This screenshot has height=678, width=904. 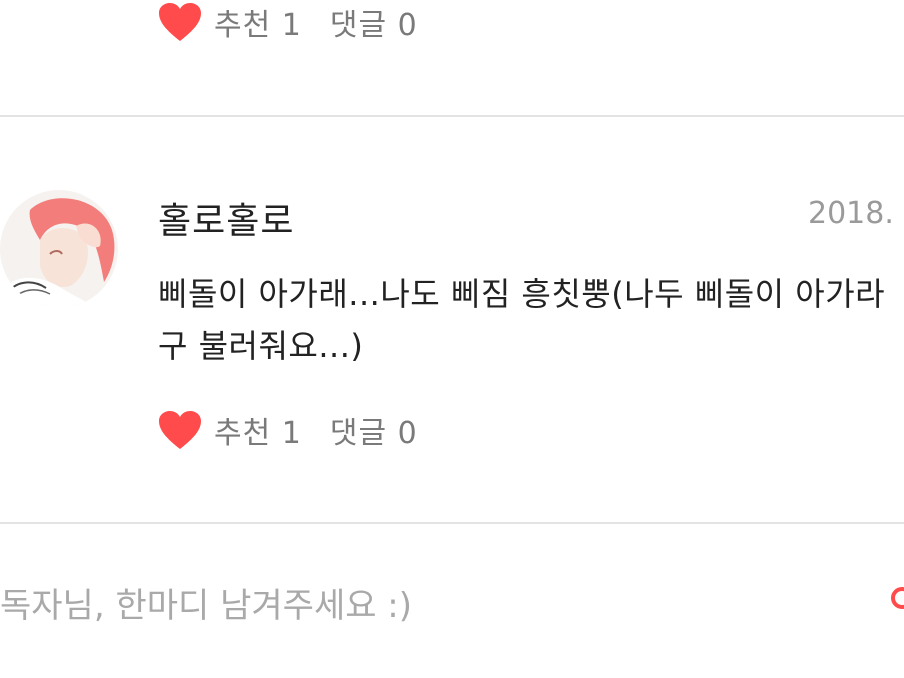 I want to click on comment-author: 홀로홀로, so click(x=226, y=218).